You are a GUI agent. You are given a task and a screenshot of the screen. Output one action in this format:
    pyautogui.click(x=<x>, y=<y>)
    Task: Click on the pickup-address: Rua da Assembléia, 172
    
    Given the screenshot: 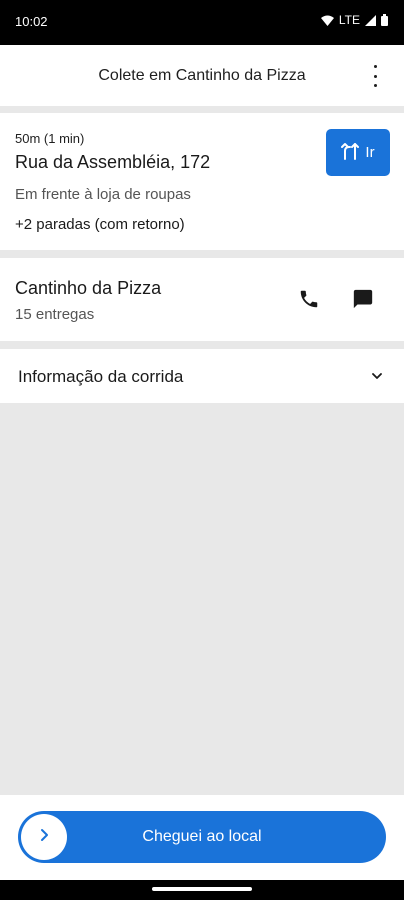 What is the action you would take?
    pyautogui.click(x=113, y=162)
    